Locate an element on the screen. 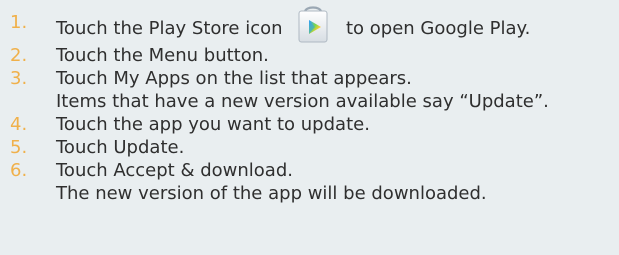 The image size is (619, 255). step-text-before-icon: Touch the Play Store icon is located at coordinates (169, 28).